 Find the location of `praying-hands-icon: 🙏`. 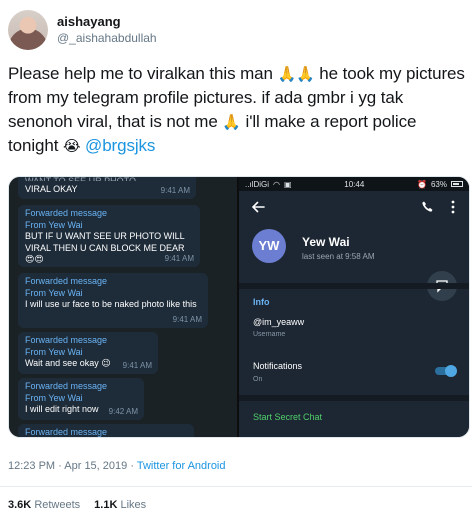

praying-hands-icon: 🙏 is located at coordinates (231, 122).